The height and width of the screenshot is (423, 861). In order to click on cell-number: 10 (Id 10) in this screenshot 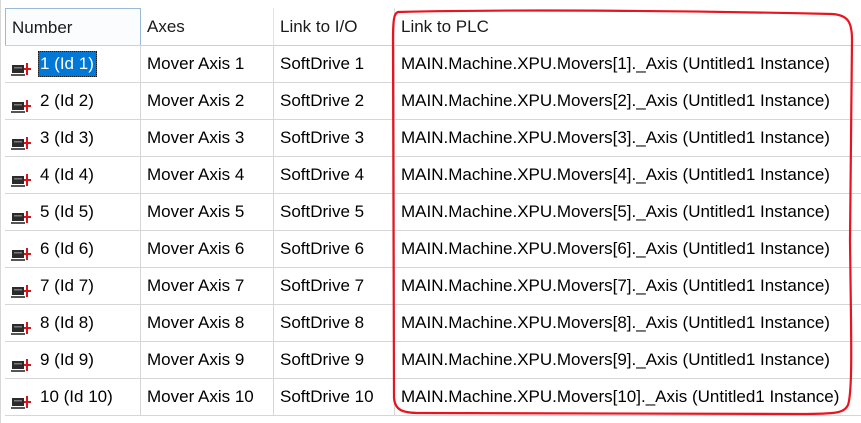, I will do `click(73, 396)`.